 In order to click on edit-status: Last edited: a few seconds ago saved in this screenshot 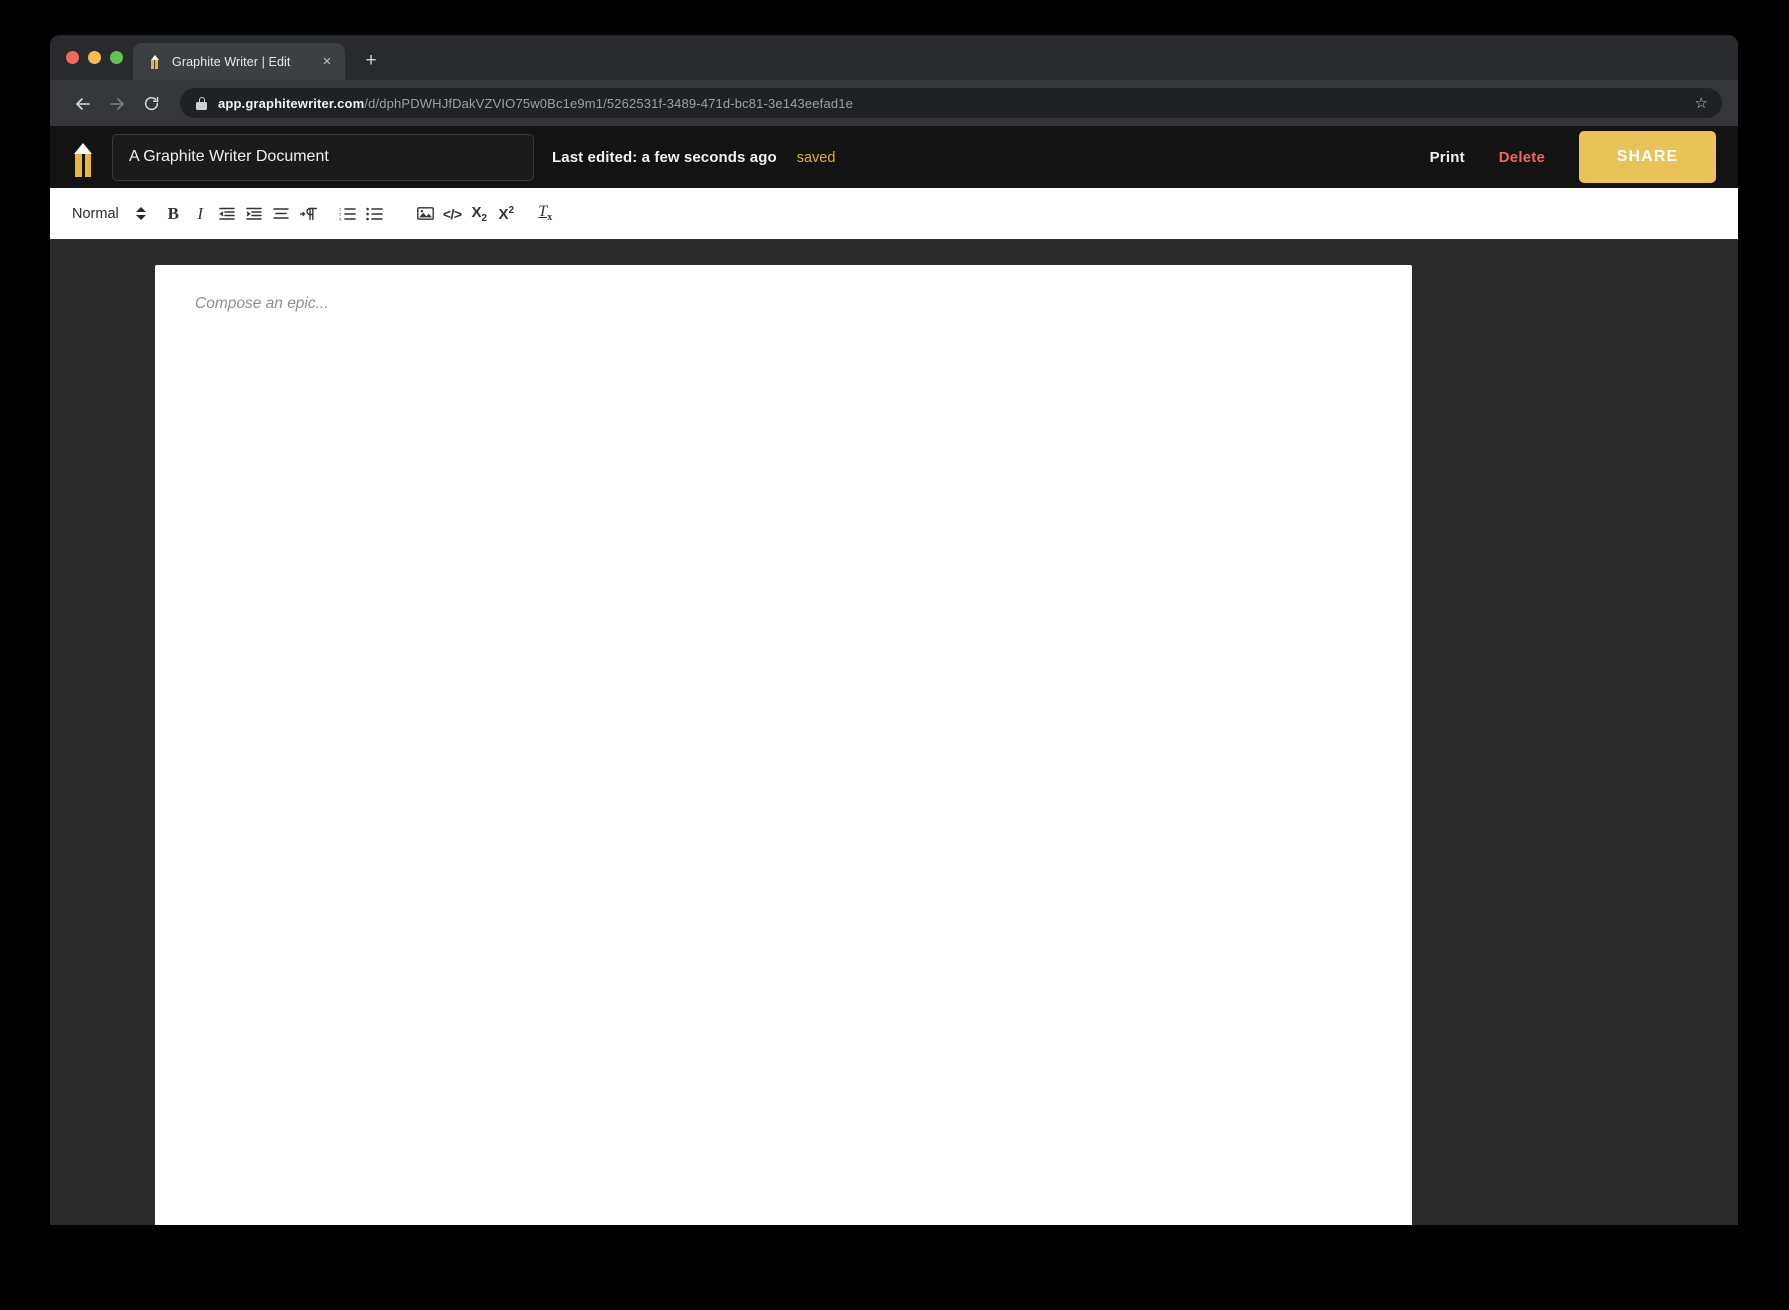, I will do `click(693, 157)`.